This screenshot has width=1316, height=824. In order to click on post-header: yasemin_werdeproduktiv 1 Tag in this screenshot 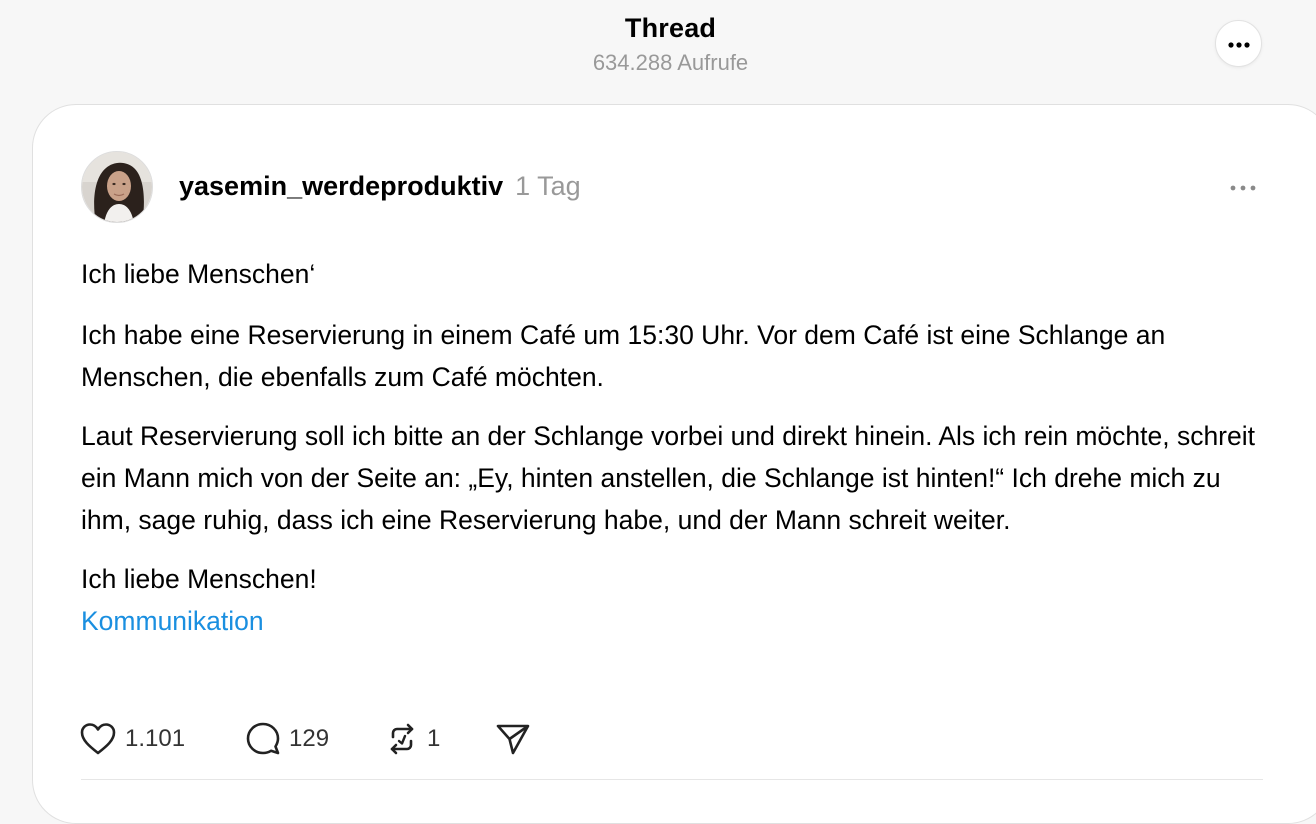, I will do `click(380, 187)`.